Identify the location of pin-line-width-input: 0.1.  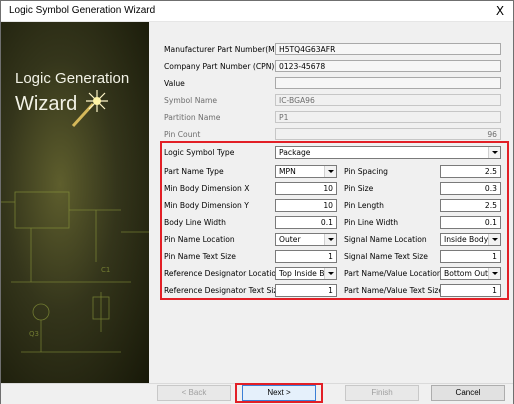
(470, 222).